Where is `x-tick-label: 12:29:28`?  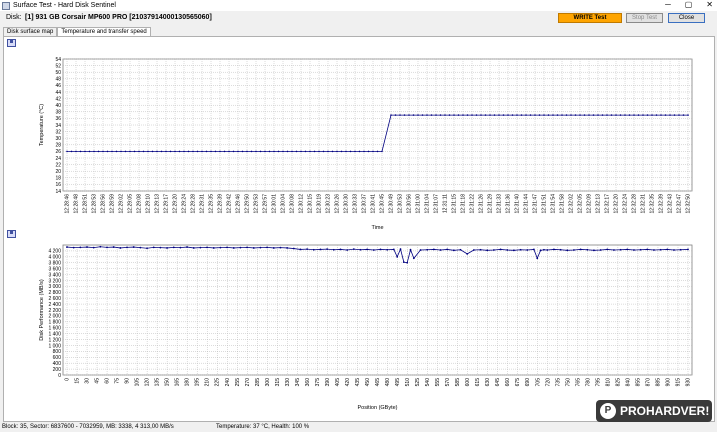 x-tick-label: 12:29:28 is located at coordinates (194, 204).